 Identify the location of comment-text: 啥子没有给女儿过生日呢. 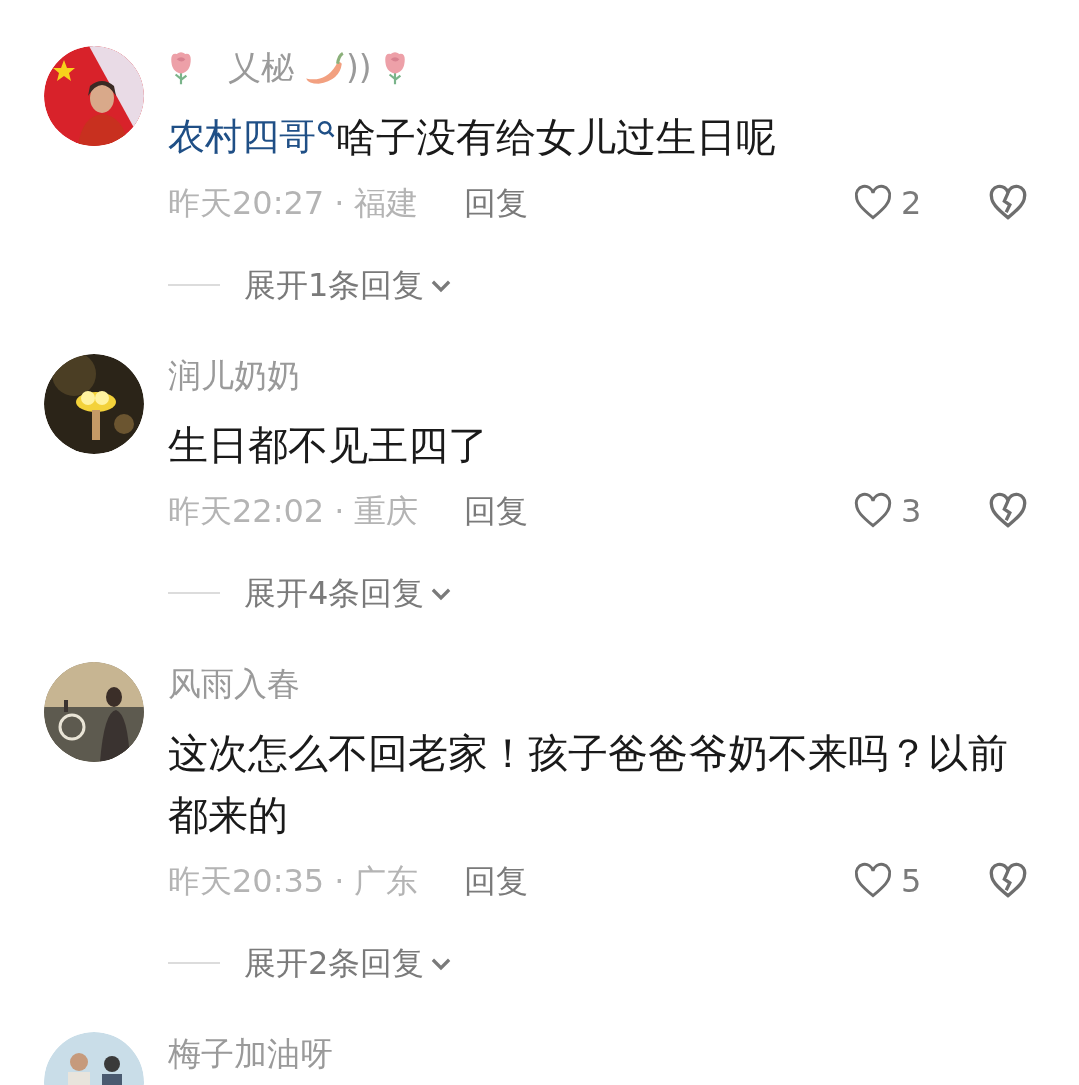
(556, 137).